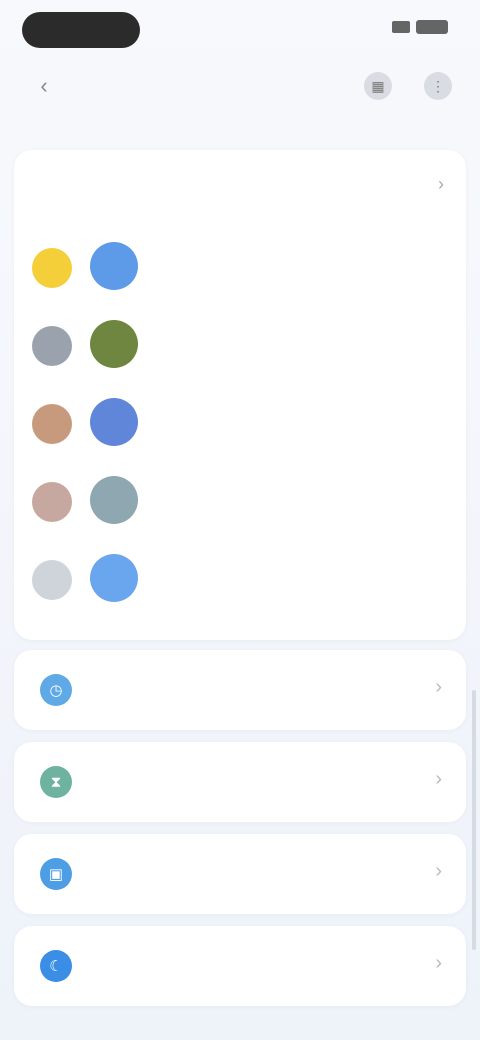 The height and width of the screenshot is (1040, 480). What do you see at coordinates (56, 782) in the screenshot?
I see `timer-icon: ⧗` at bounding box center [56, 782].